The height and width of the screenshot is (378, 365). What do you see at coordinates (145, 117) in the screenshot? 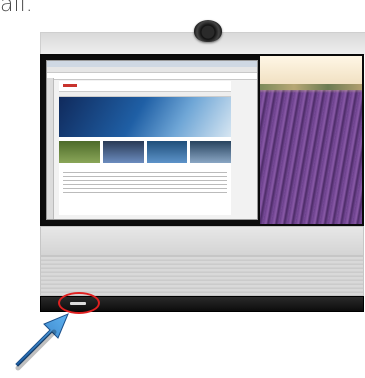
I see `site-hero-banner` at bounding box center [145, 117].